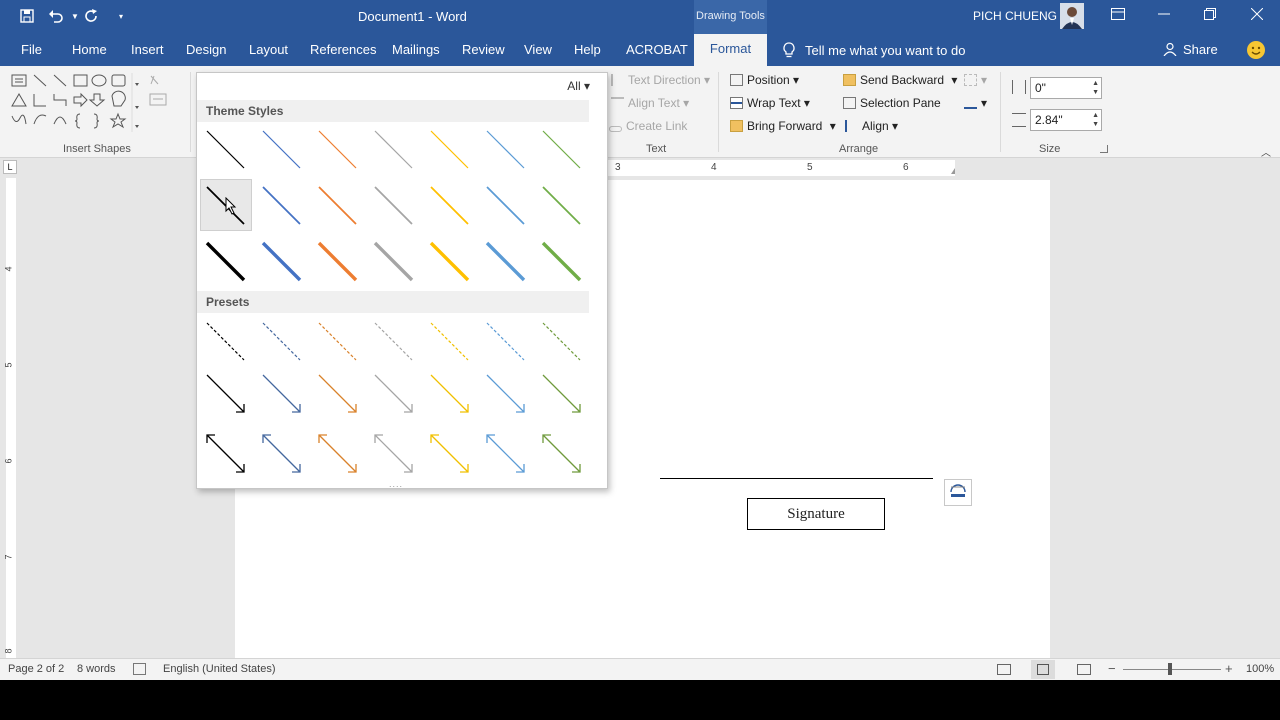 The image size is (1280, 720). What do you see at coordinates (31, 49) in the screenshot?
I see `tab-file: File` at bounding box center [31, 49].